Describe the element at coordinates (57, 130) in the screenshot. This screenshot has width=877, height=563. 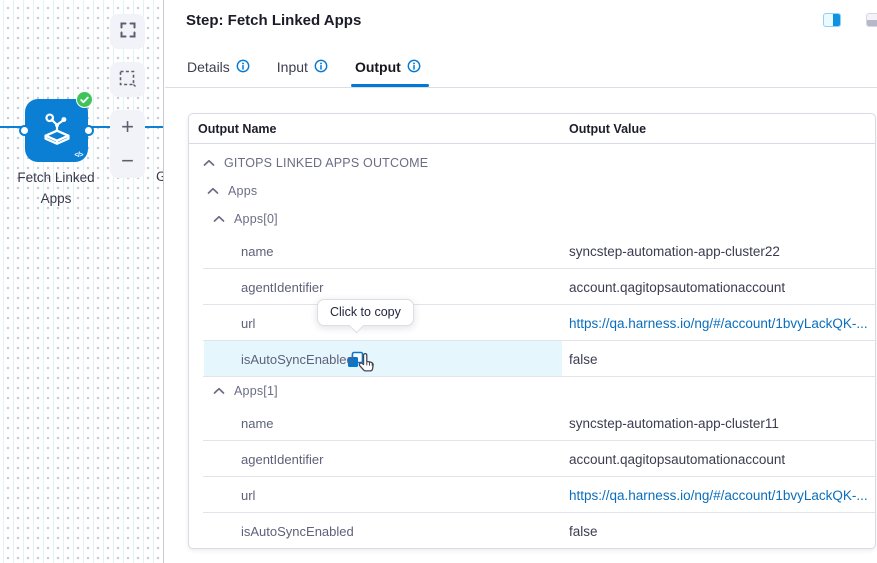
I see `gitops-step-icon` at that location.